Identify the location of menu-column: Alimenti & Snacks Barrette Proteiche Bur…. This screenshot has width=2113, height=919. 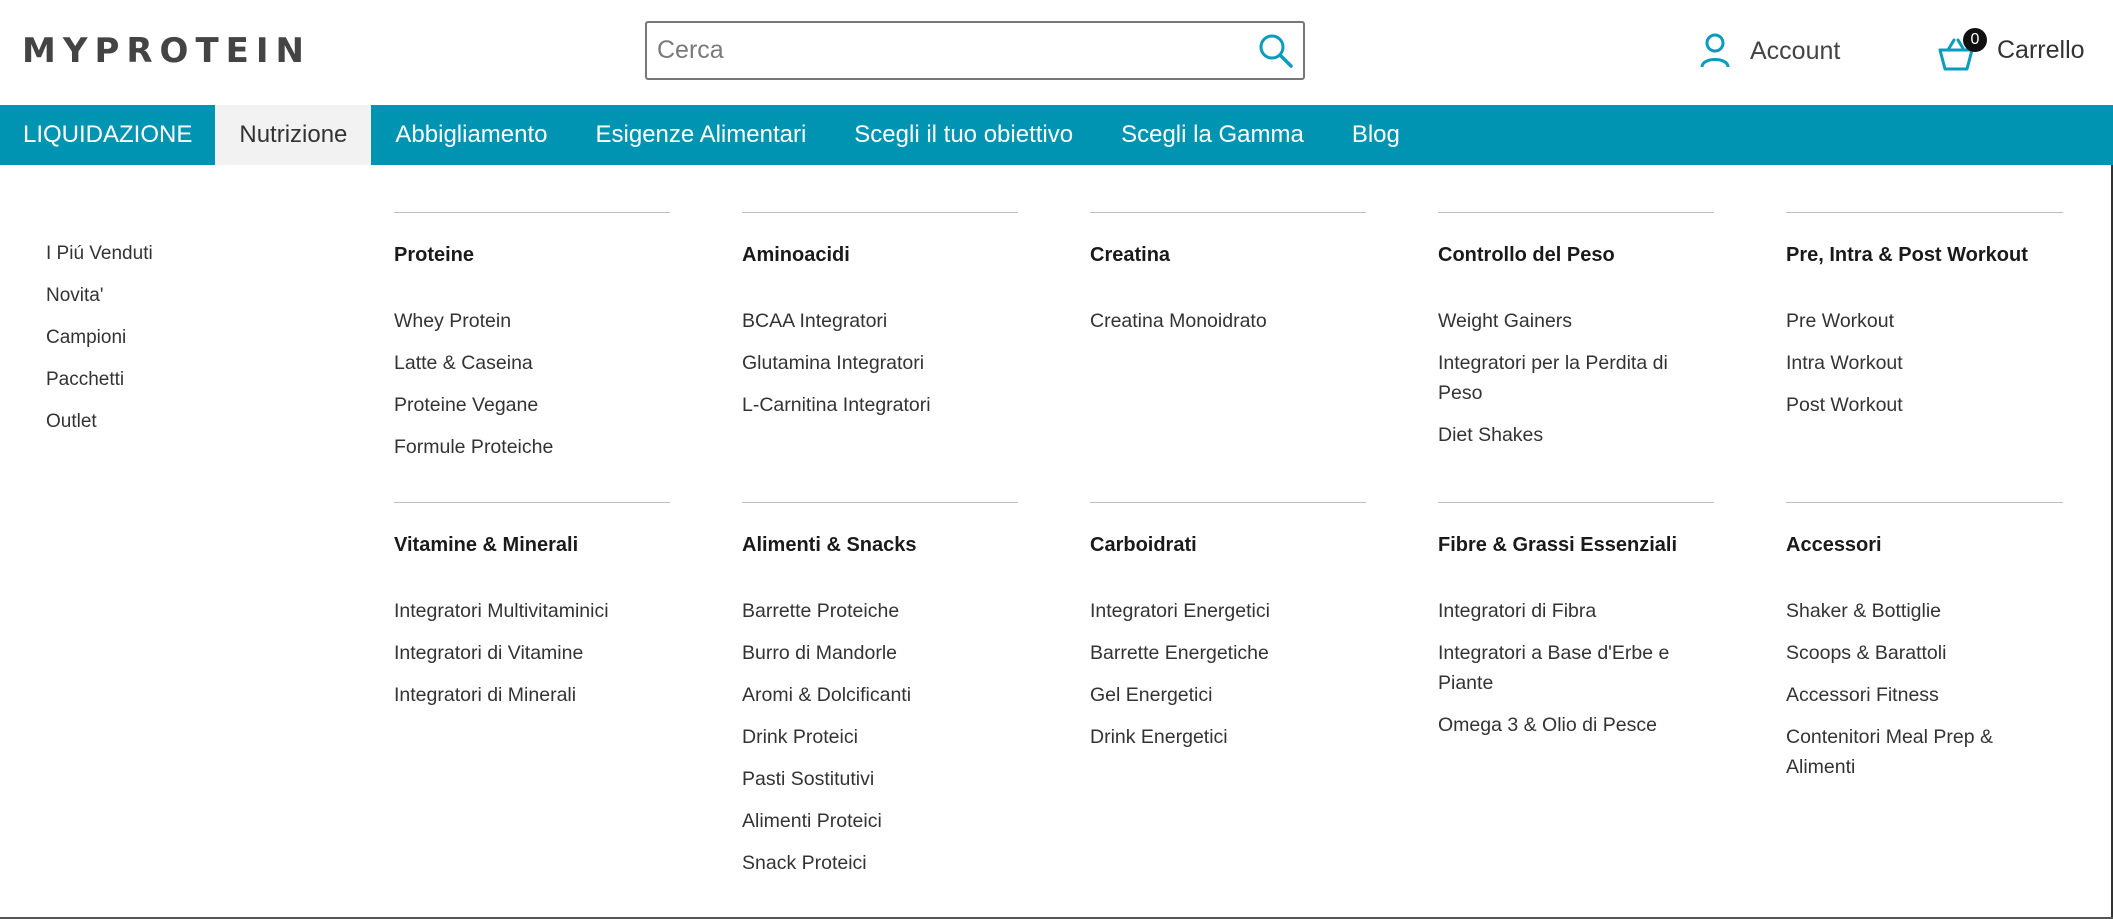
(880, 696).